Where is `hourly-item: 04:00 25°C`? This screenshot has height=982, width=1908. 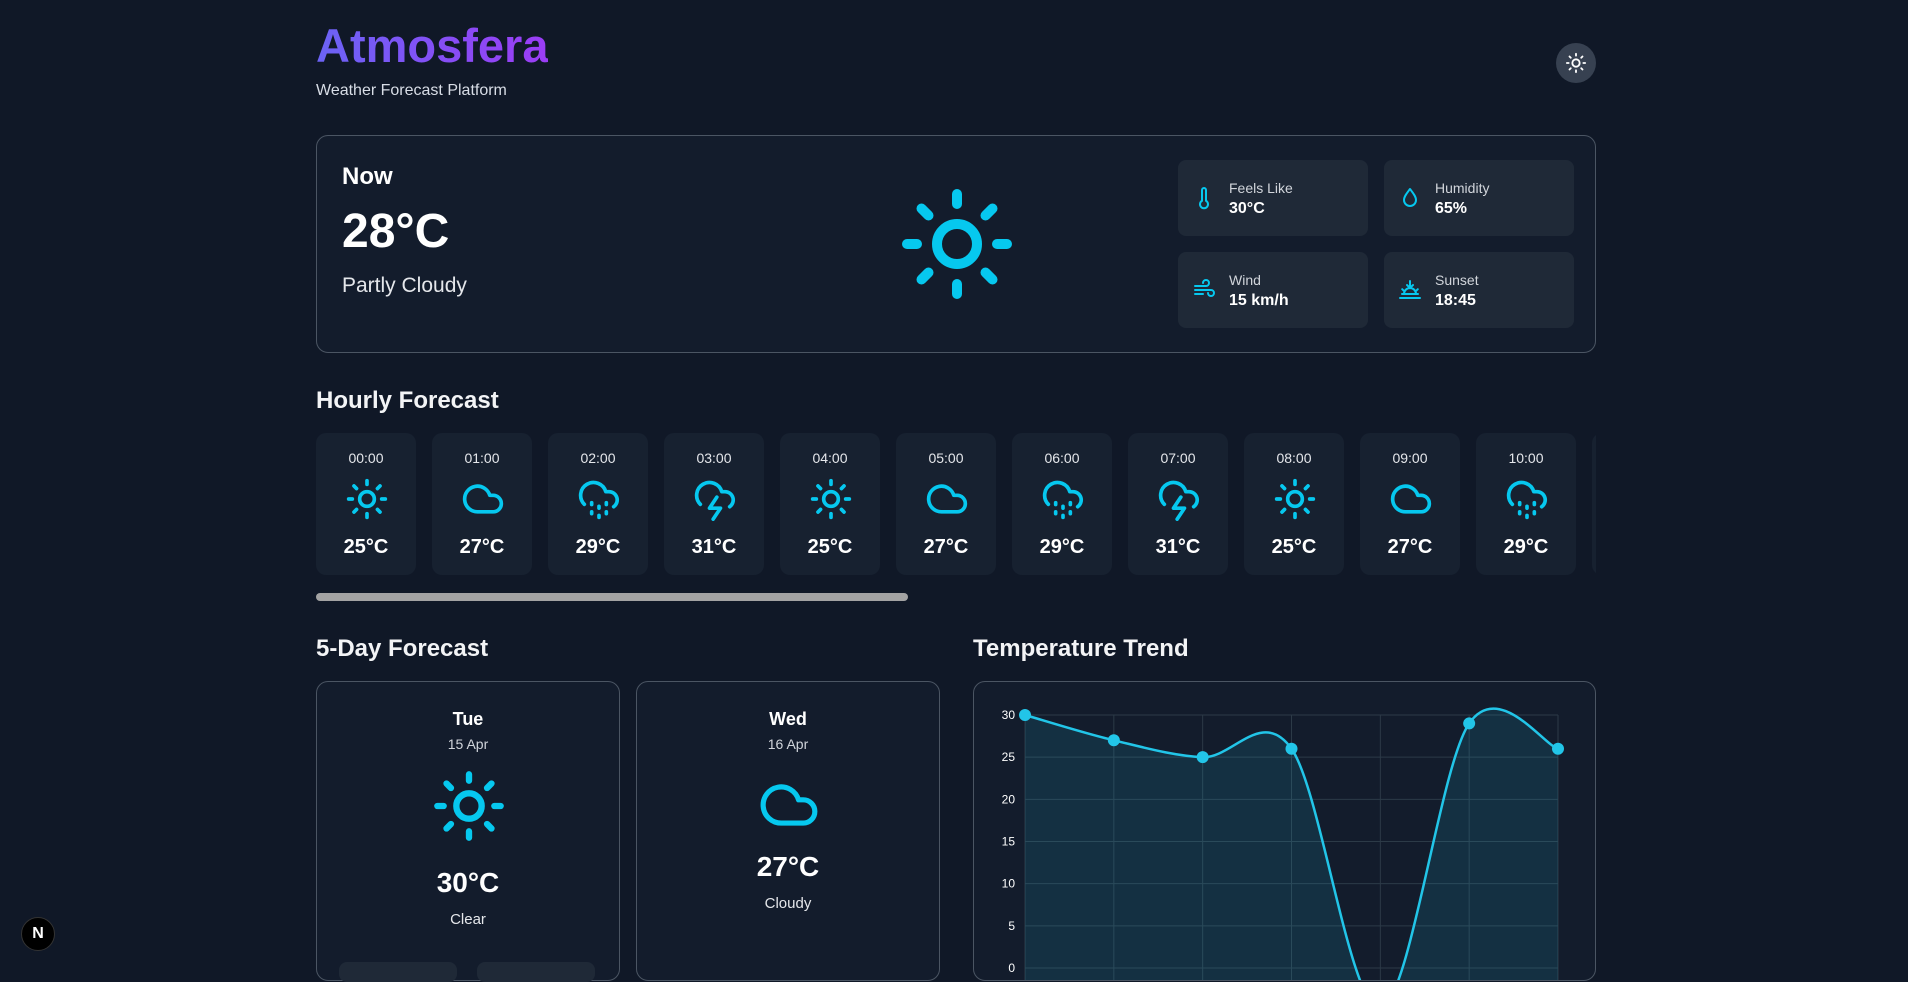 hourly-item: 04:00 25°C is located at coordinates (830, 504).